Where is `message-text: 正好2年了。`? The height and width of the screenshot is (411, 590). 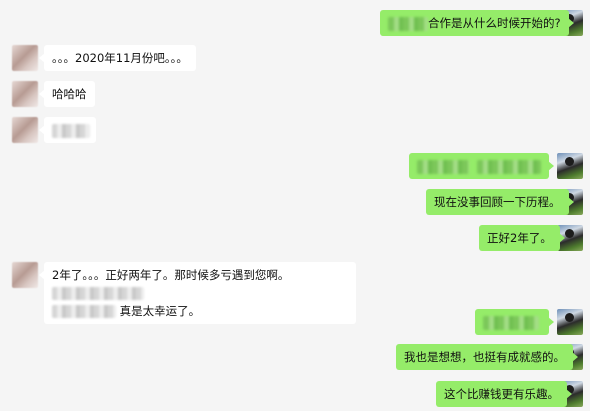
message-text: 正好2年了。 is located at coordinates (519, 238).